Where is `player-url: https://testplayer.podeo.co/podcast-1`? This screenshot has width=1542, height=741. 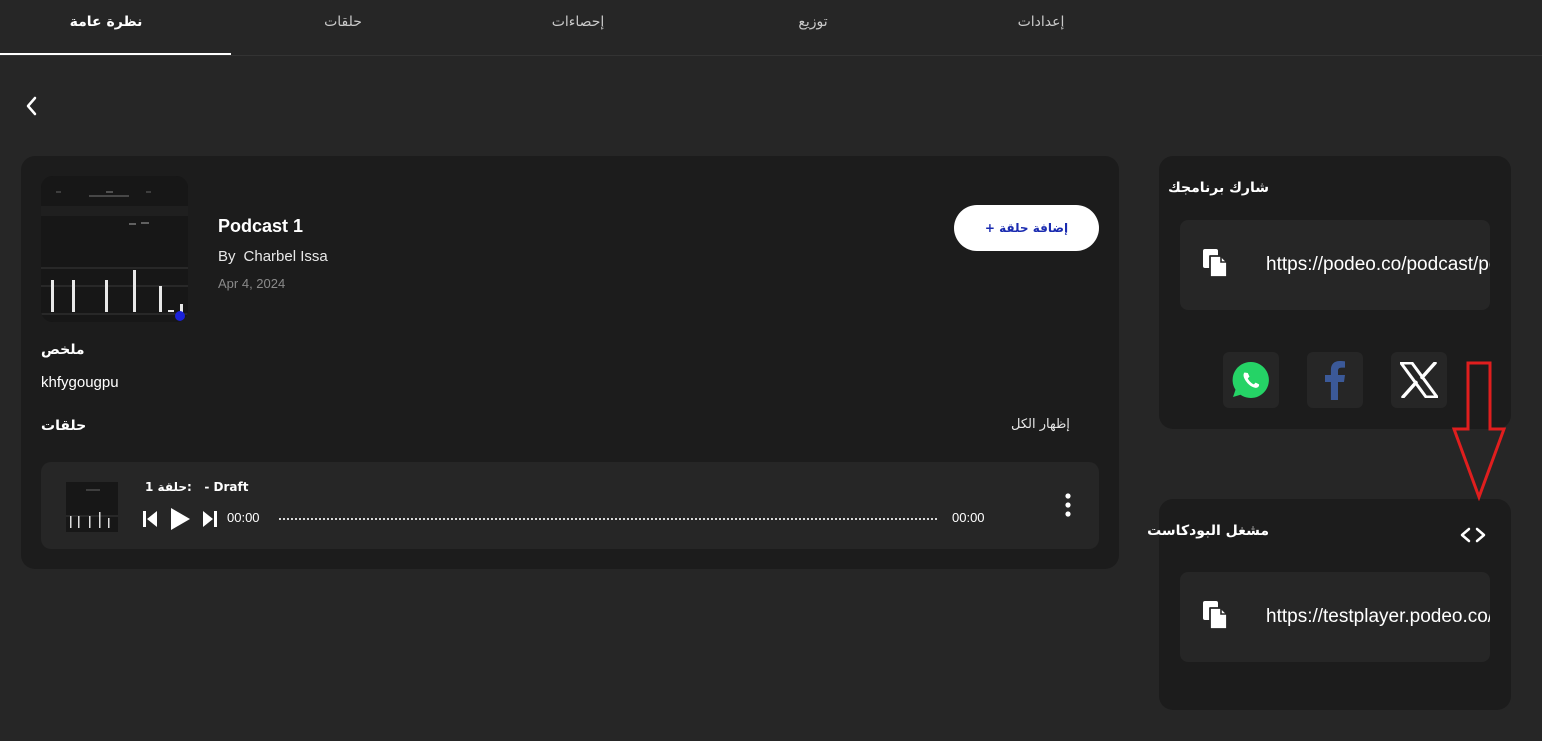
player-url: https://testplayer.podeo.co/podcast-1 is located at coordinates (1378, 616).